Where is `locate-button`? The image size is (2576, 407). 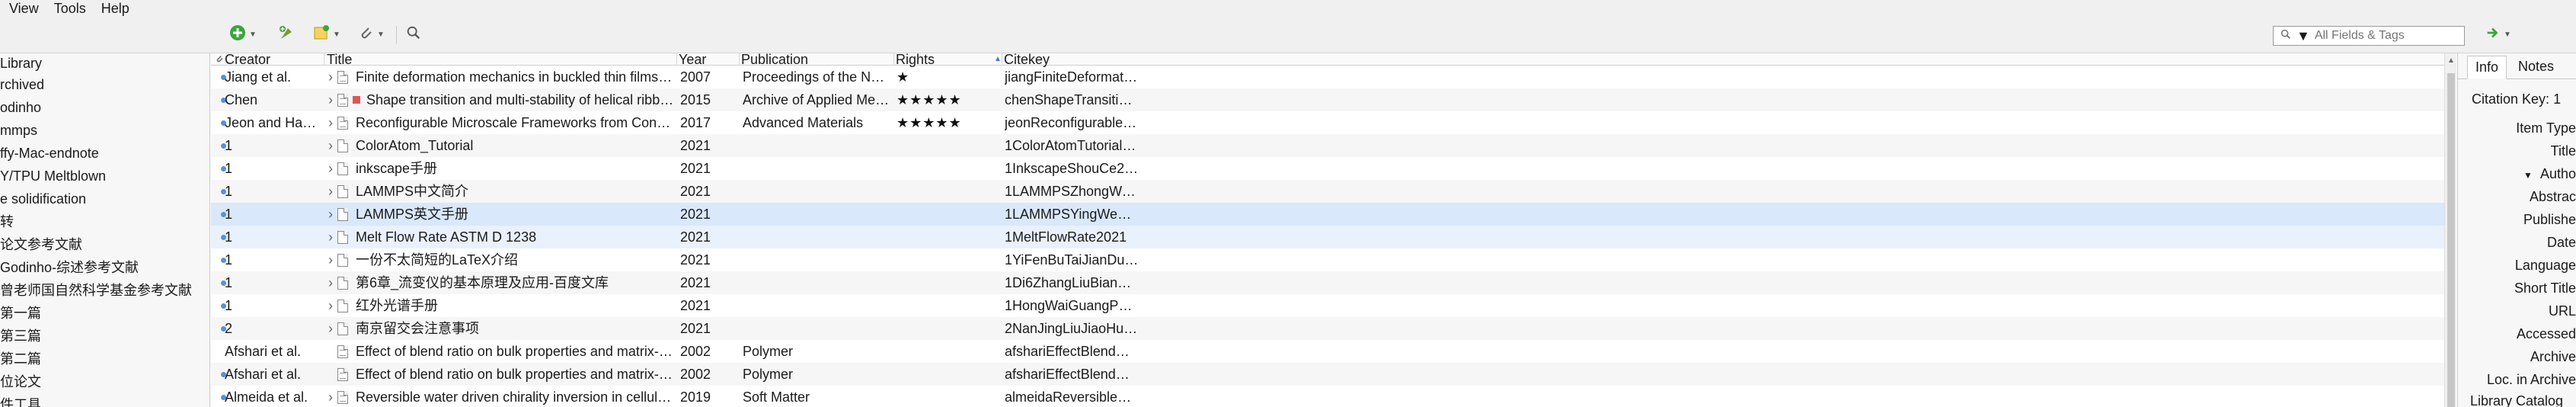 locate-button is located at coordinates (414, 34).